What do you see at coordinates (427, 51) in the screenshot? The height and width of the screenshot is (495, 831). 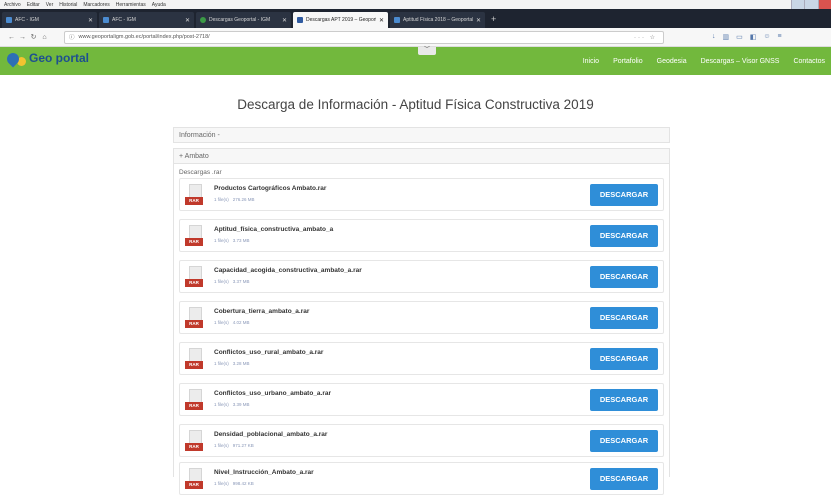 I see `chevron-down-icon: ﹀` at bounding box center [427, 51].